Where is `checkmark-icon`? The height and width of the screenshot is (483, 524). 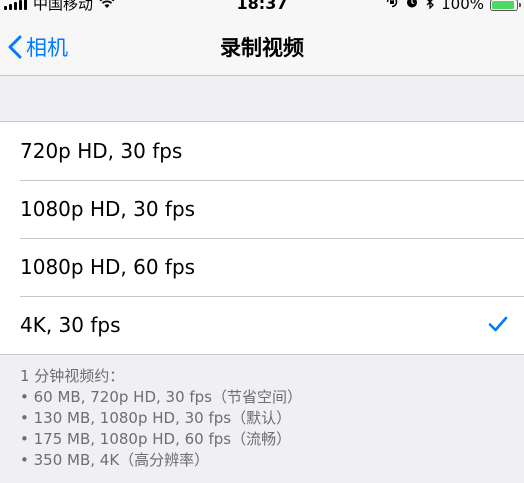 checkmark-icon is located at coordinates (498, 324).